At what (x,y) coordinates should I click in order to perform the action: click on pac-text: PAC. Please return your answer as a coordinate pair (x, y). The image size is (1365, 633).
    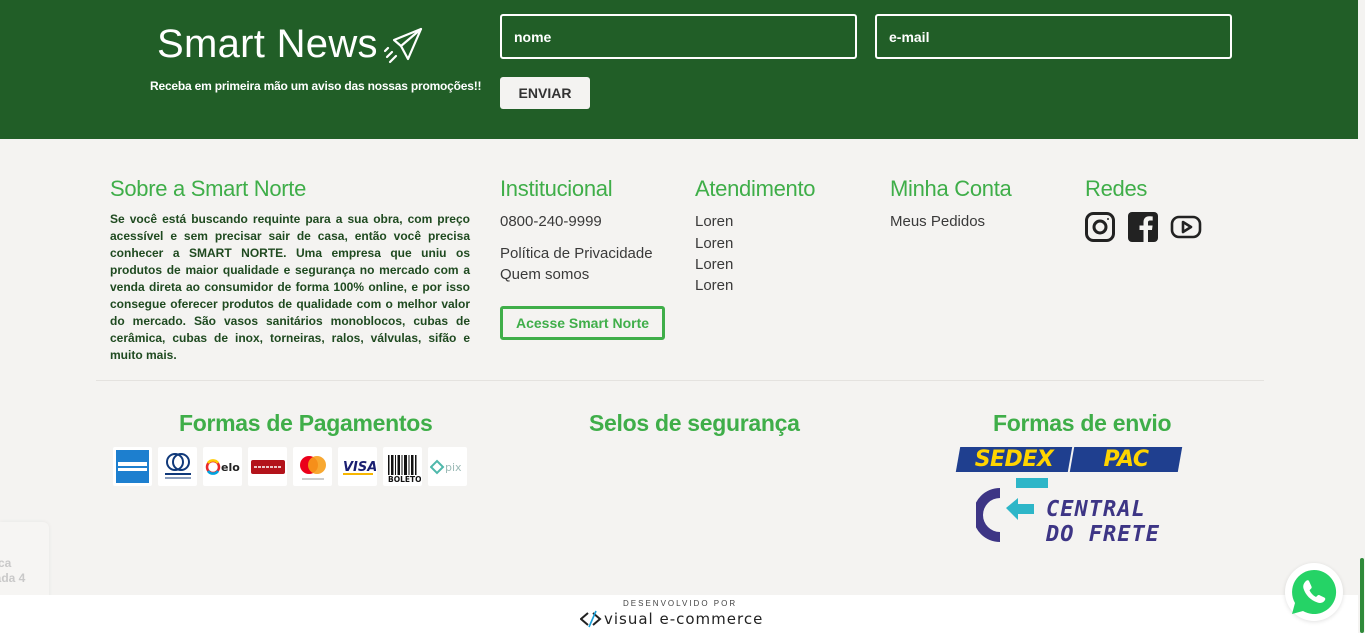
    Looking at the image, I should click on (1126, 459).